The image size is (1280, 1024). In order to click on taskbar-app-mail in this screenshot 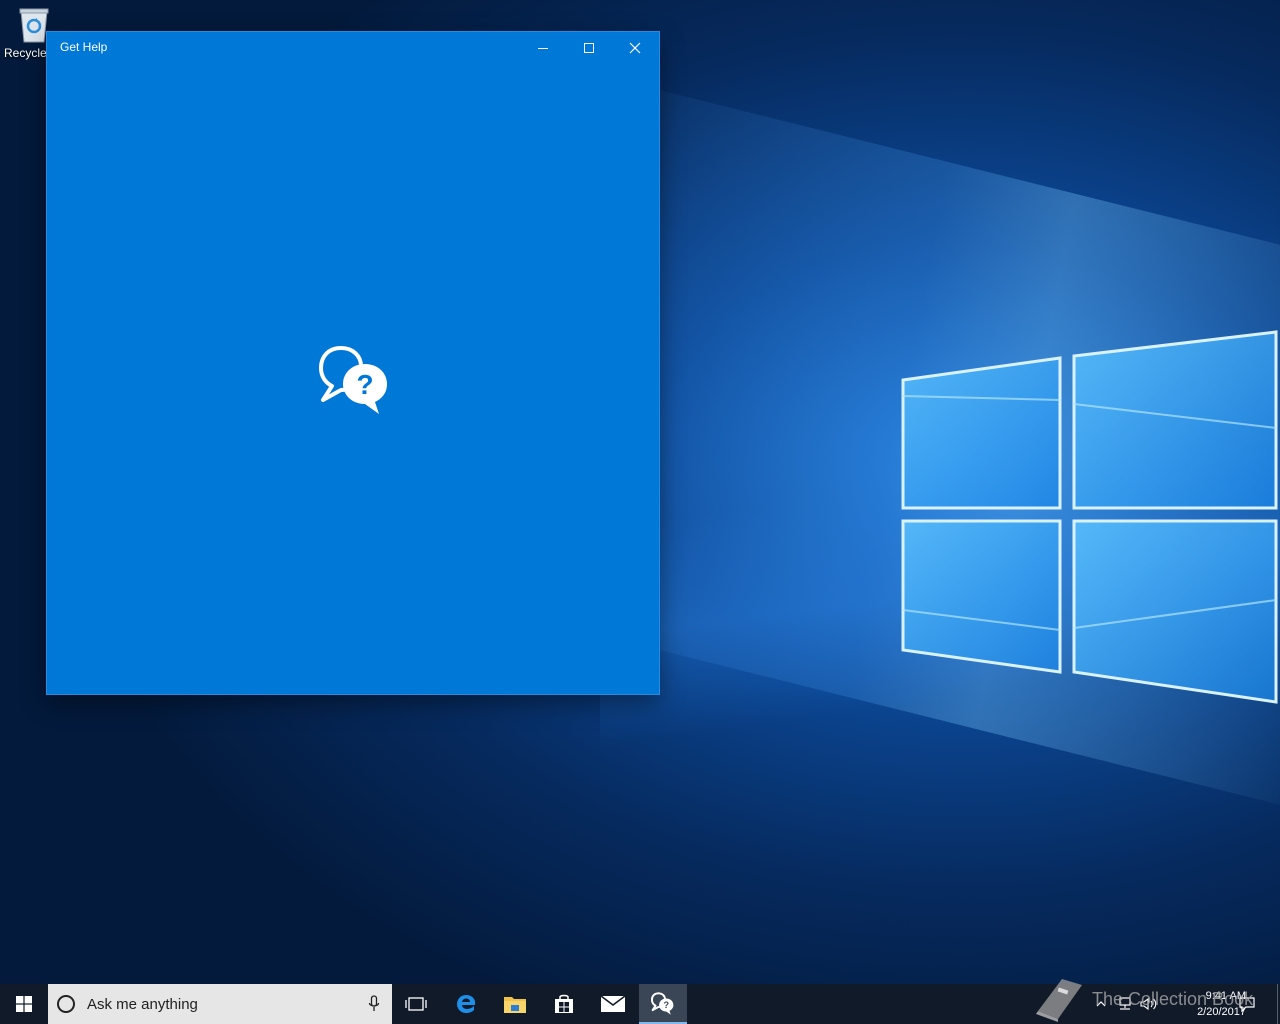, I will do `click(613, 1004)`.